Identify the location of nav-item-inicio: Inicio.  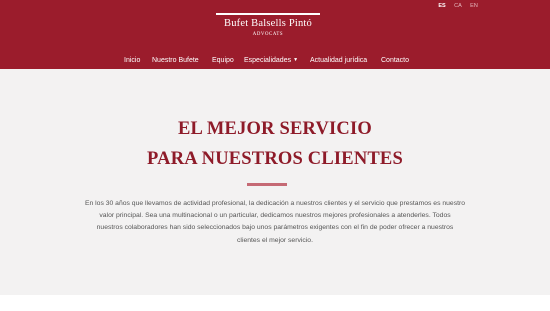
(132, 60).